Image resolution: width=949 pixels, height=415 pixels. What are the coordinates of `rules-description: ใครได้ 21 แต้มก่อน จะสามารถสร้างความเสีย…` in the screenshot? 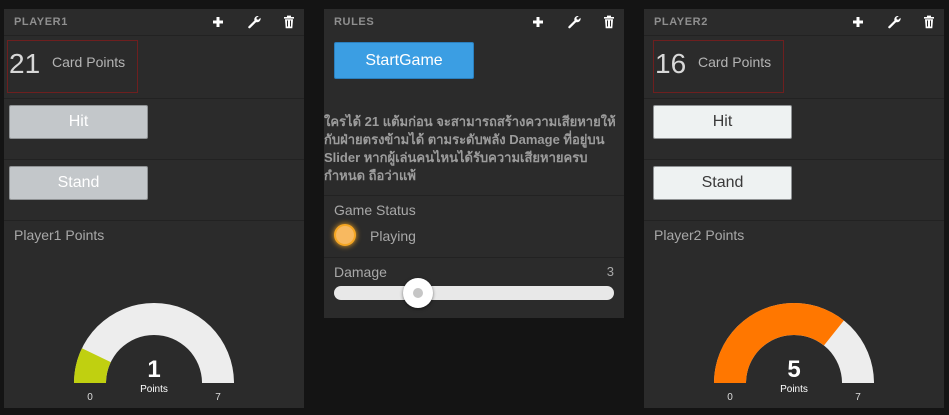 It's located at (470, 148).